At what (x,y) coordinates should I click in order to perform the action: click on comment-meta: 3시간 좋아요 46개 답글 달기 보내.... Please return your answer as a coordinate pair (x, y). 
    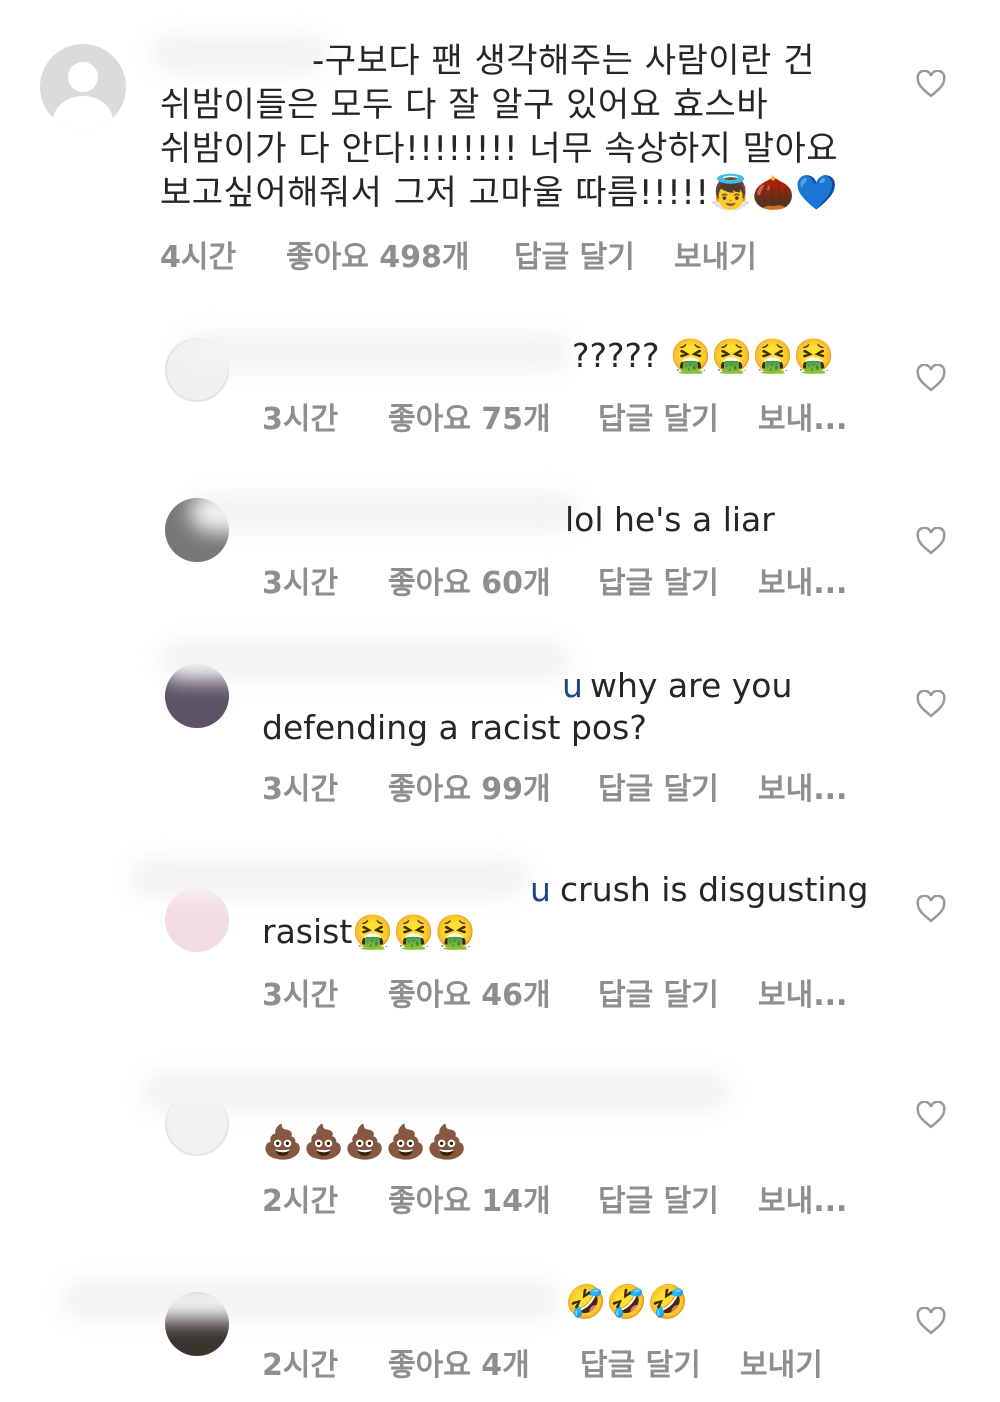
    Looking at the image, I should click on (554, 992).